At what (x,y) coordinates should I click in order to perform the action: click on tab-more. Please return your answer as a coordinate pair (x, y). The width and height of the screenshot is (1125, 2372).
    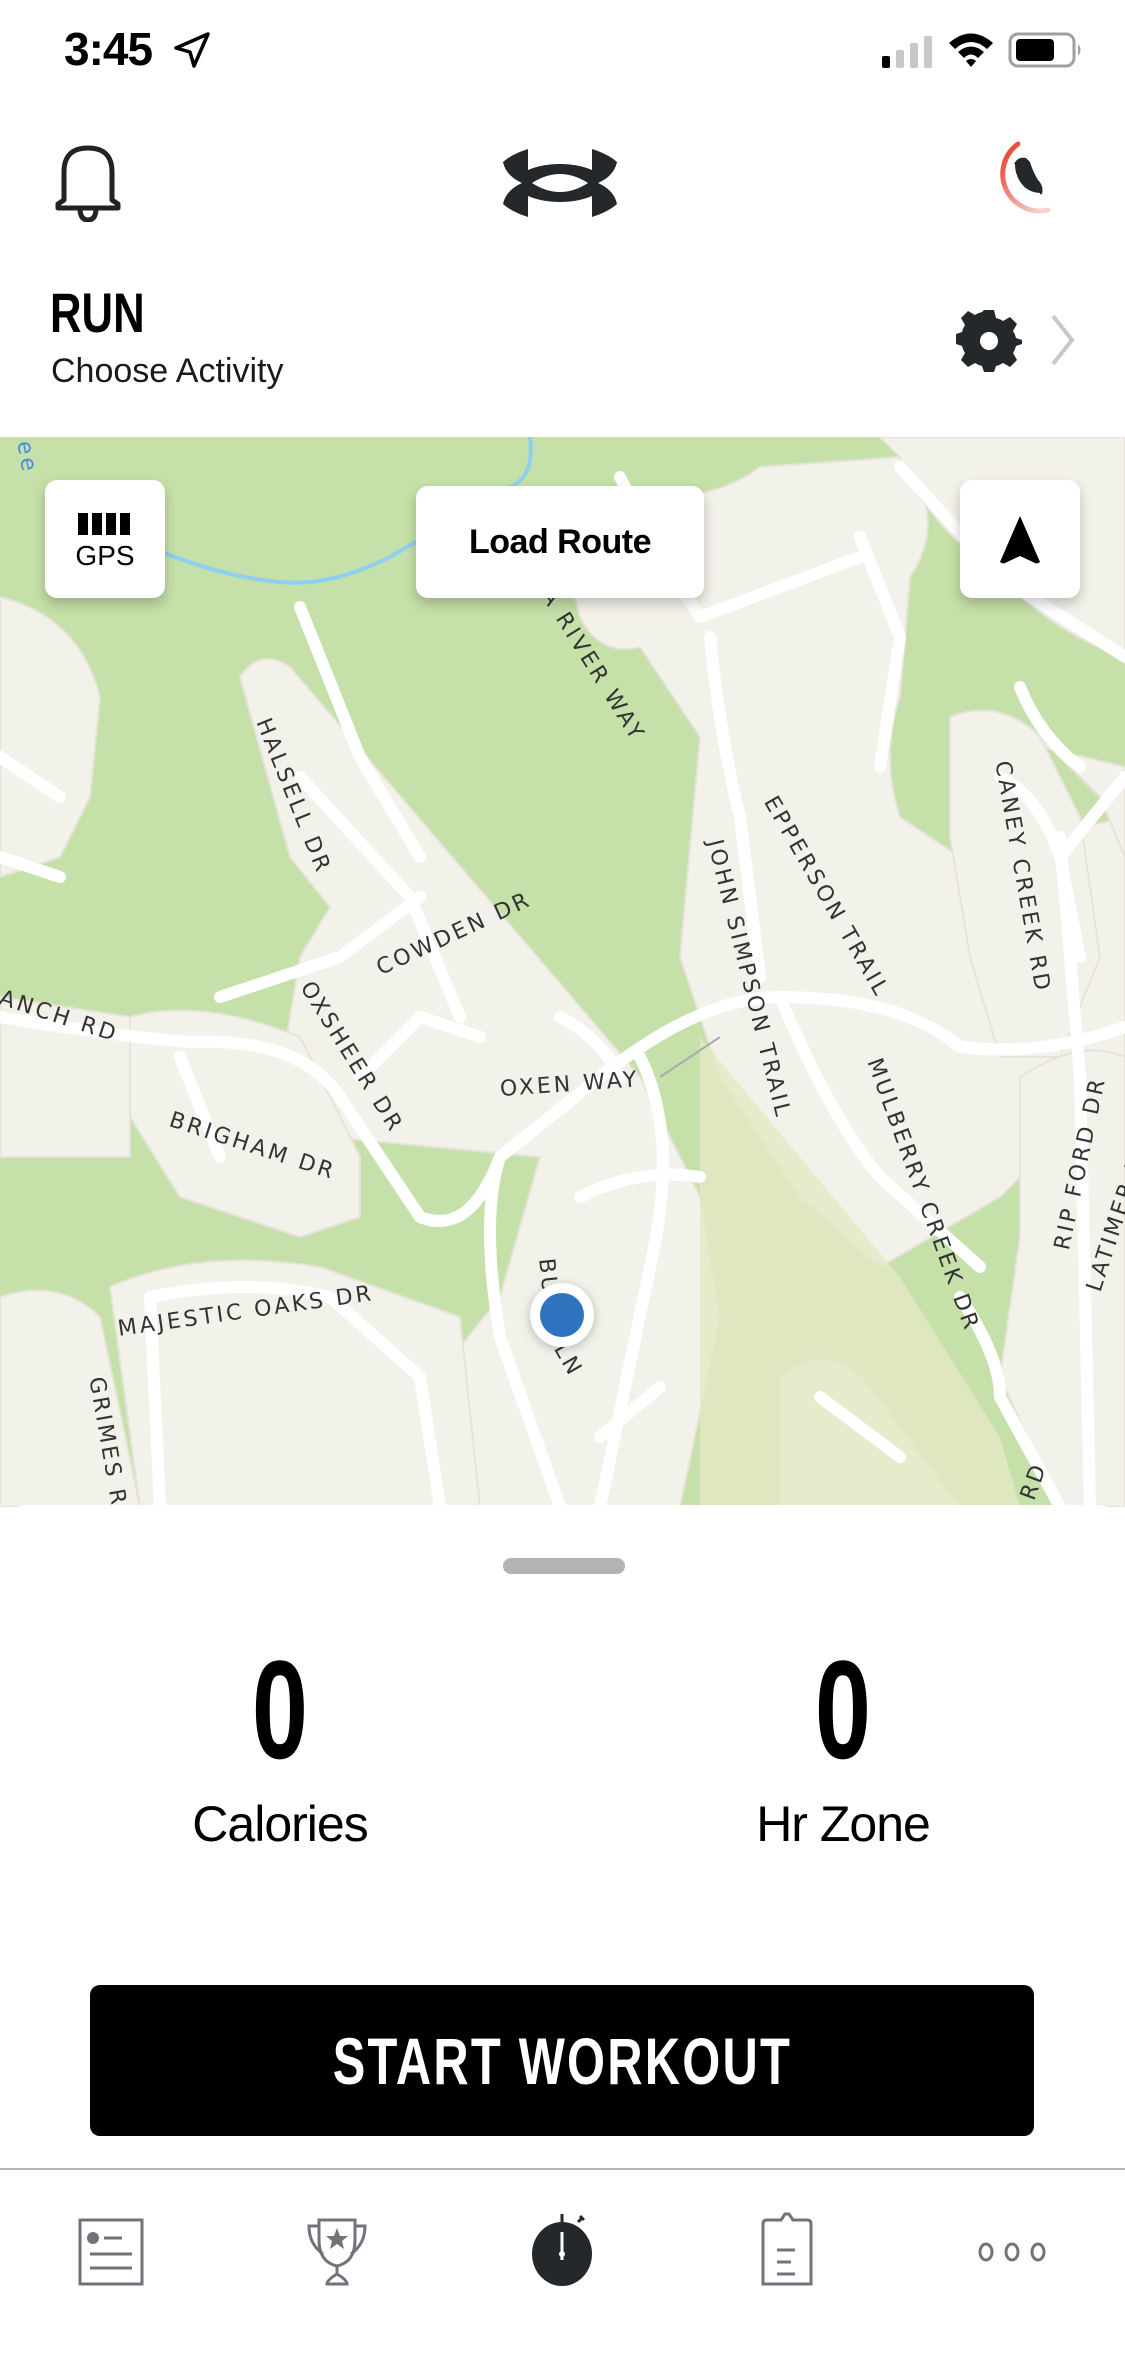
    Looking at the image, I should click on (1012, 2250).